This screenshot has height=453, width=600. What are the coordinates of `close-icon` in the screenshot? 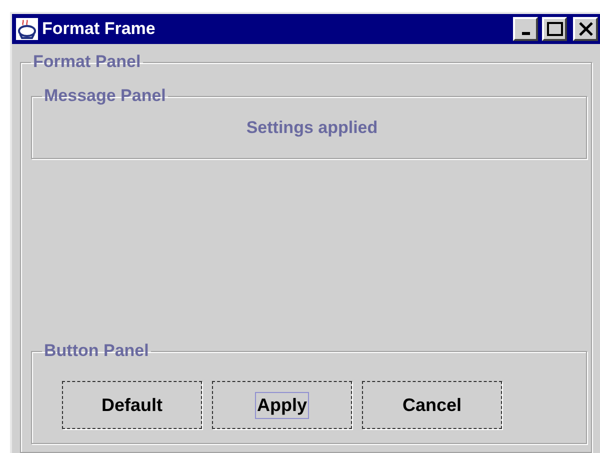 It's located at (585, 29).